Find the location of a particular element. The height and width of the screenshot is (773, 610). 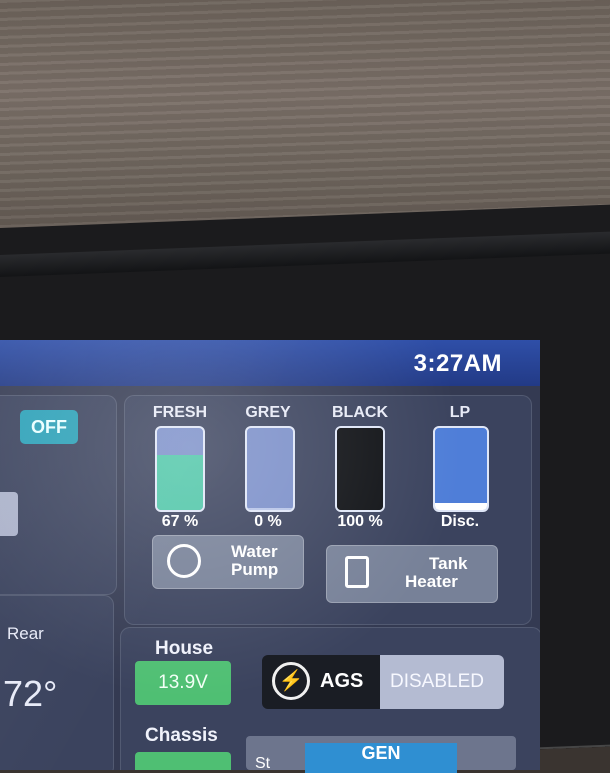

tank-fill-grey is located at coordinates (270, 509).